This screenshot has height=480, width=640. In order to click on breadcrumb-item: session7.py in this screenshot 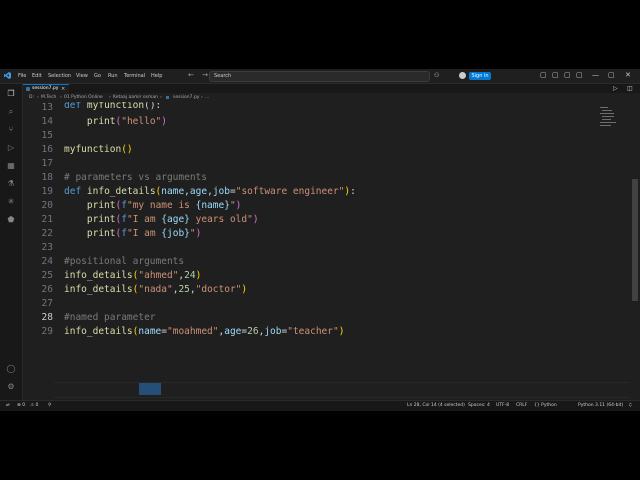, I will do `click(186, 97)`.